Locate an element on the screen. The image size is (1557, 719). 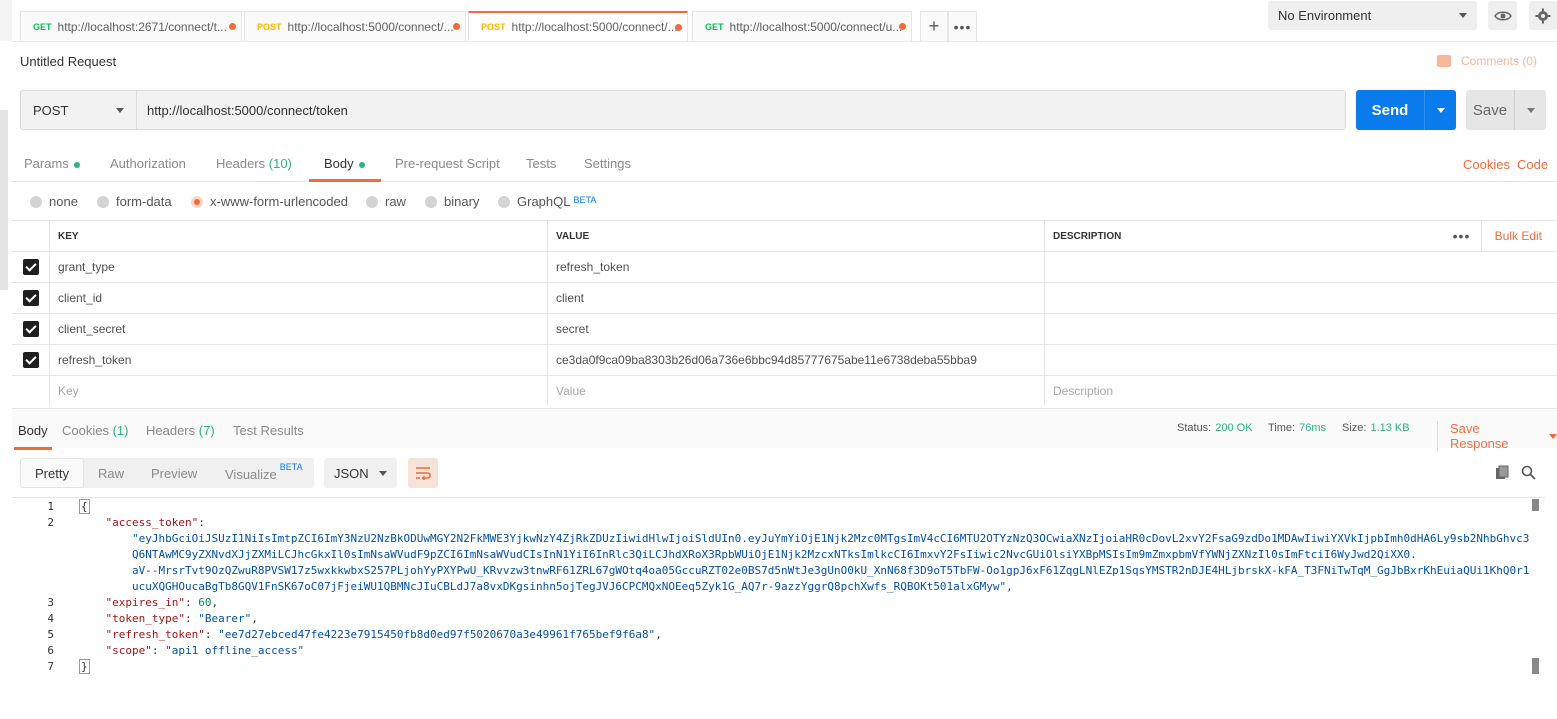
http-method-value: POST is located at coordinates (51, 110).